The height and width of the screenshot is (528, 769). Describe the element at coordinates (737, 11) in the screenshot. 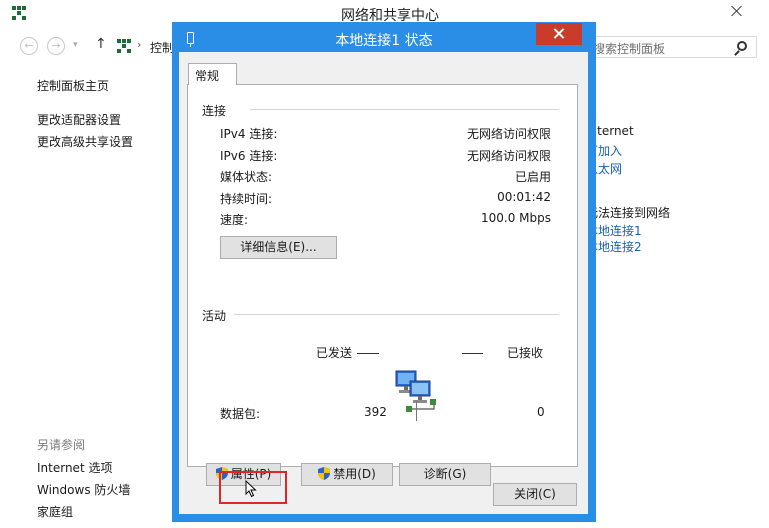

I see `close-icon` at that location.